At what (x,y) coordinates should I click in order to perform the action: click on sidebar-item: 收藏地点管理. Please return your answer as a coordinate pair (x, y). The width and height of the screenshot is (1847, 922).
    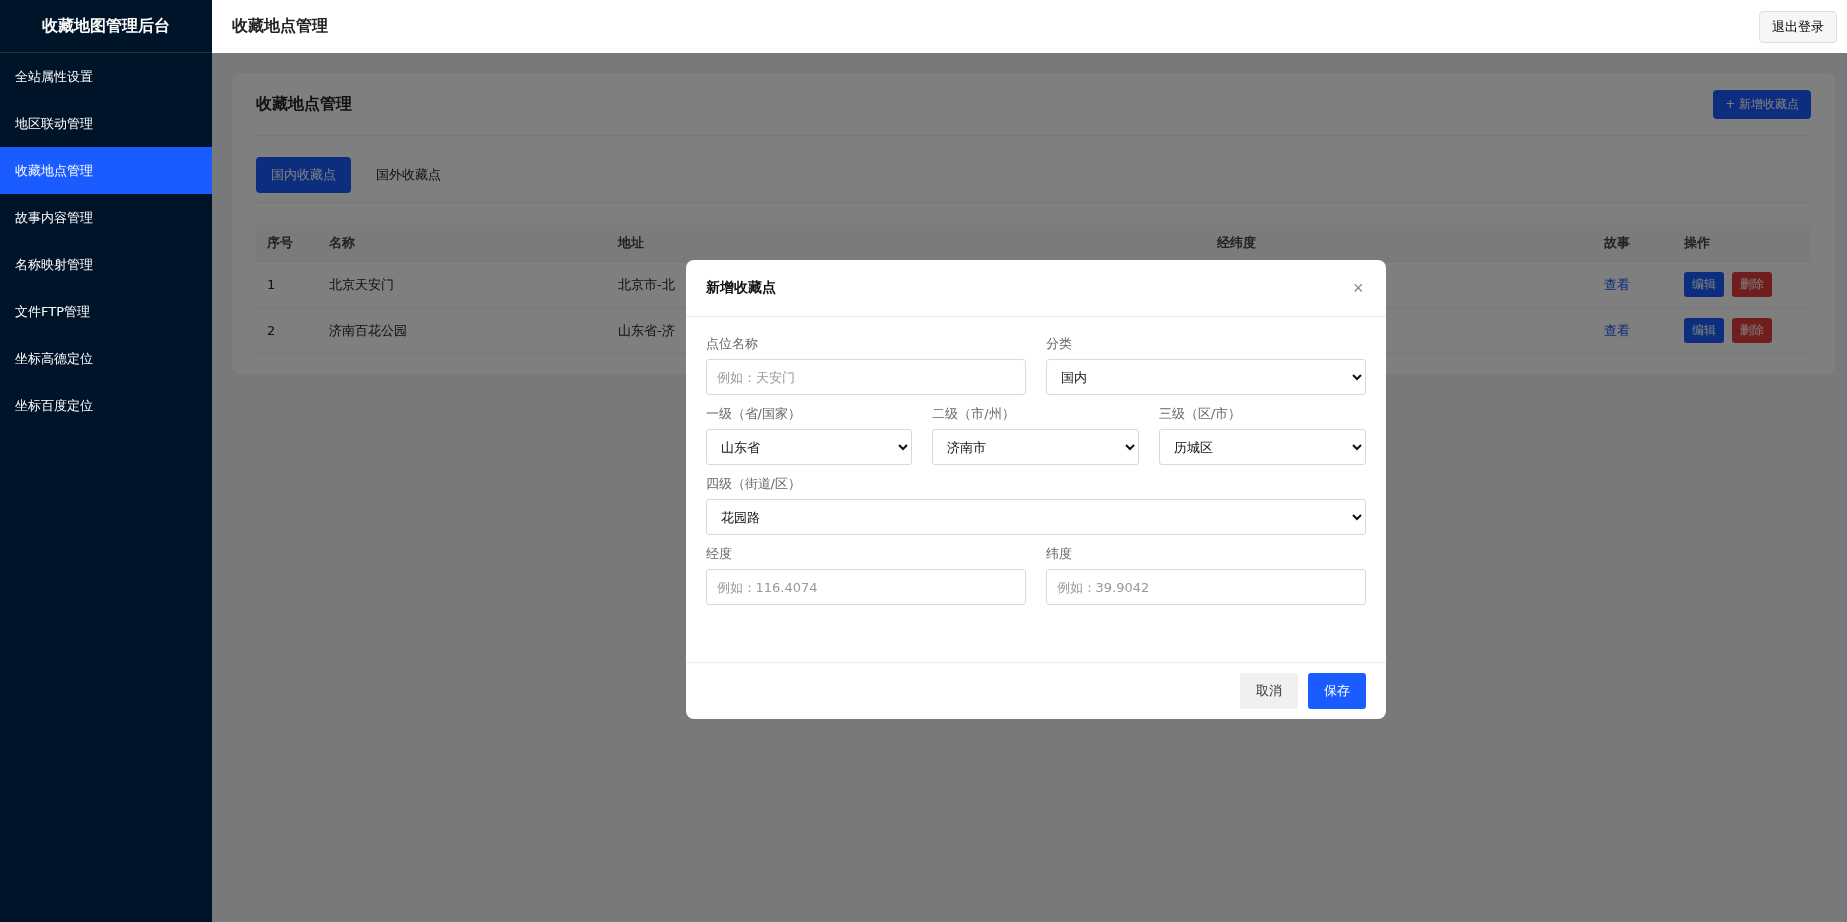
    Looking at the image, I should click on (106, 170).